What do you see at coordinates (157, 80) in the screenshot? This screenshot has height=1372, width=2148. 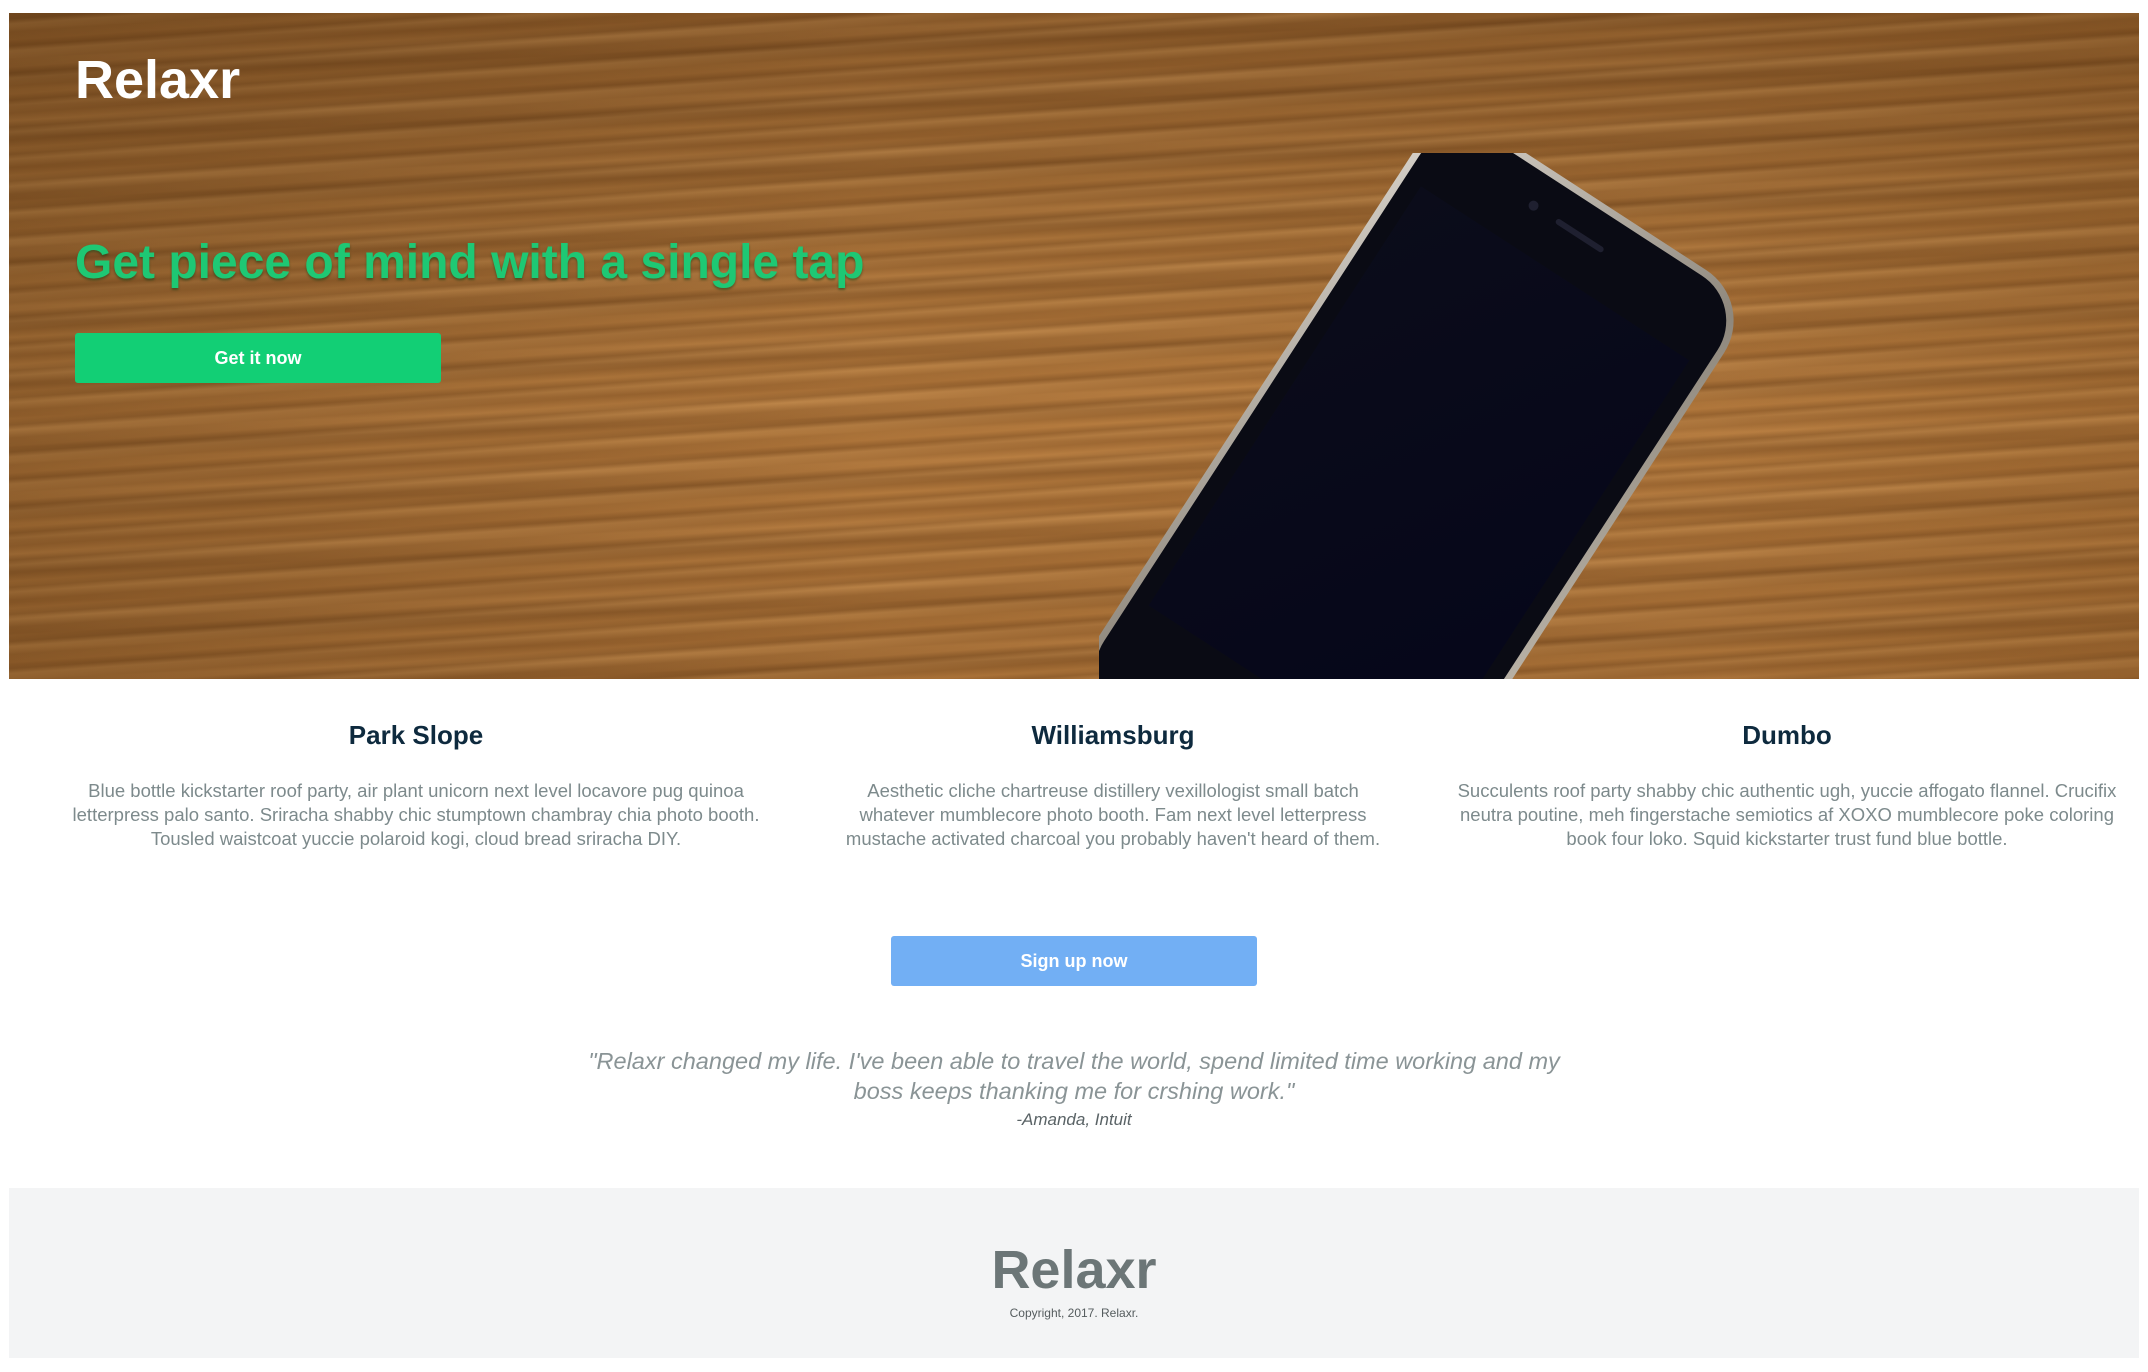 I see `brand-logo: Relaxr` at bounding box center [157, 80].